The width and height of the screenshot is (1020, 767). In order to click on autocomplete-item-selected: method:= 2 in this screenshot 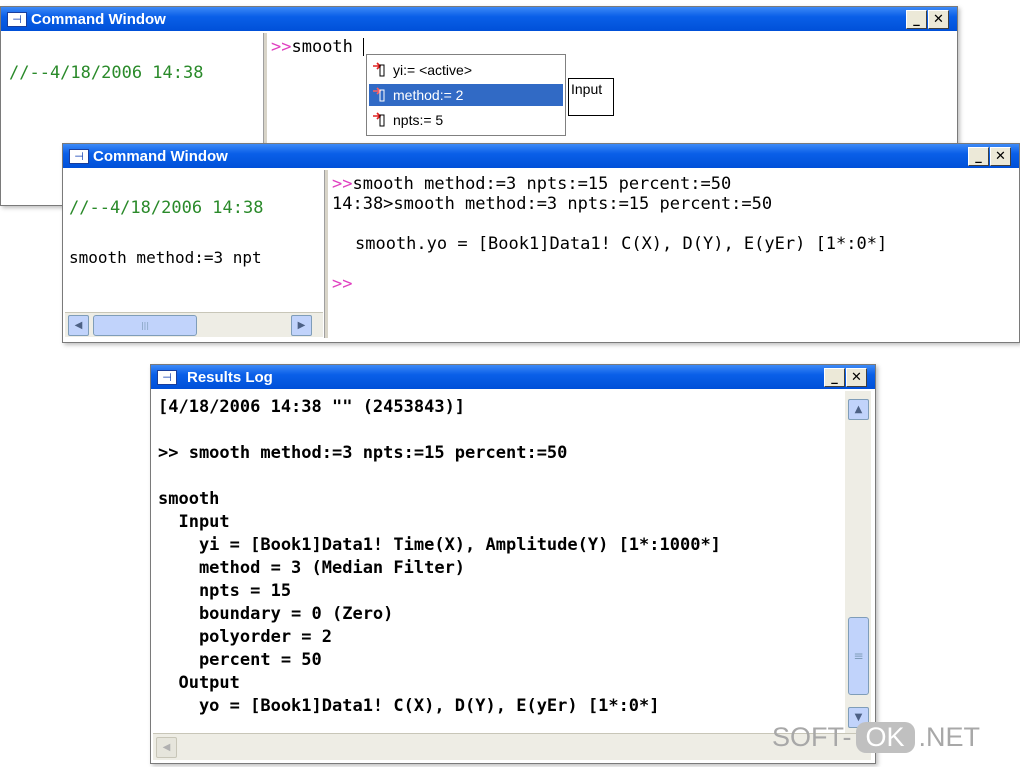, I will do `click(466, 95)`.